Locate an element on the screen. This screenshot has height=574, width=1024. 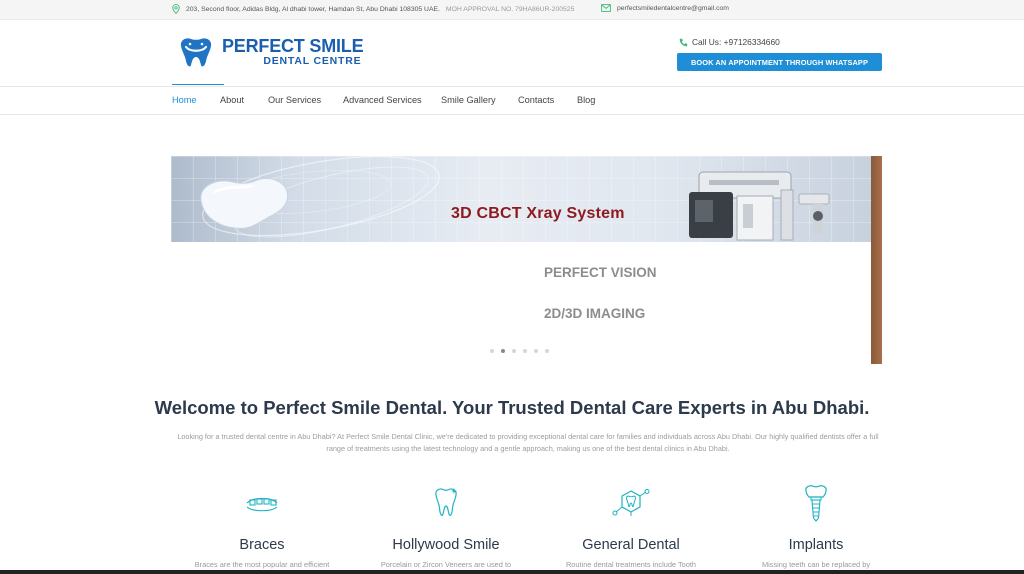
service-name: General Dental is located at coordinates (631, 545).